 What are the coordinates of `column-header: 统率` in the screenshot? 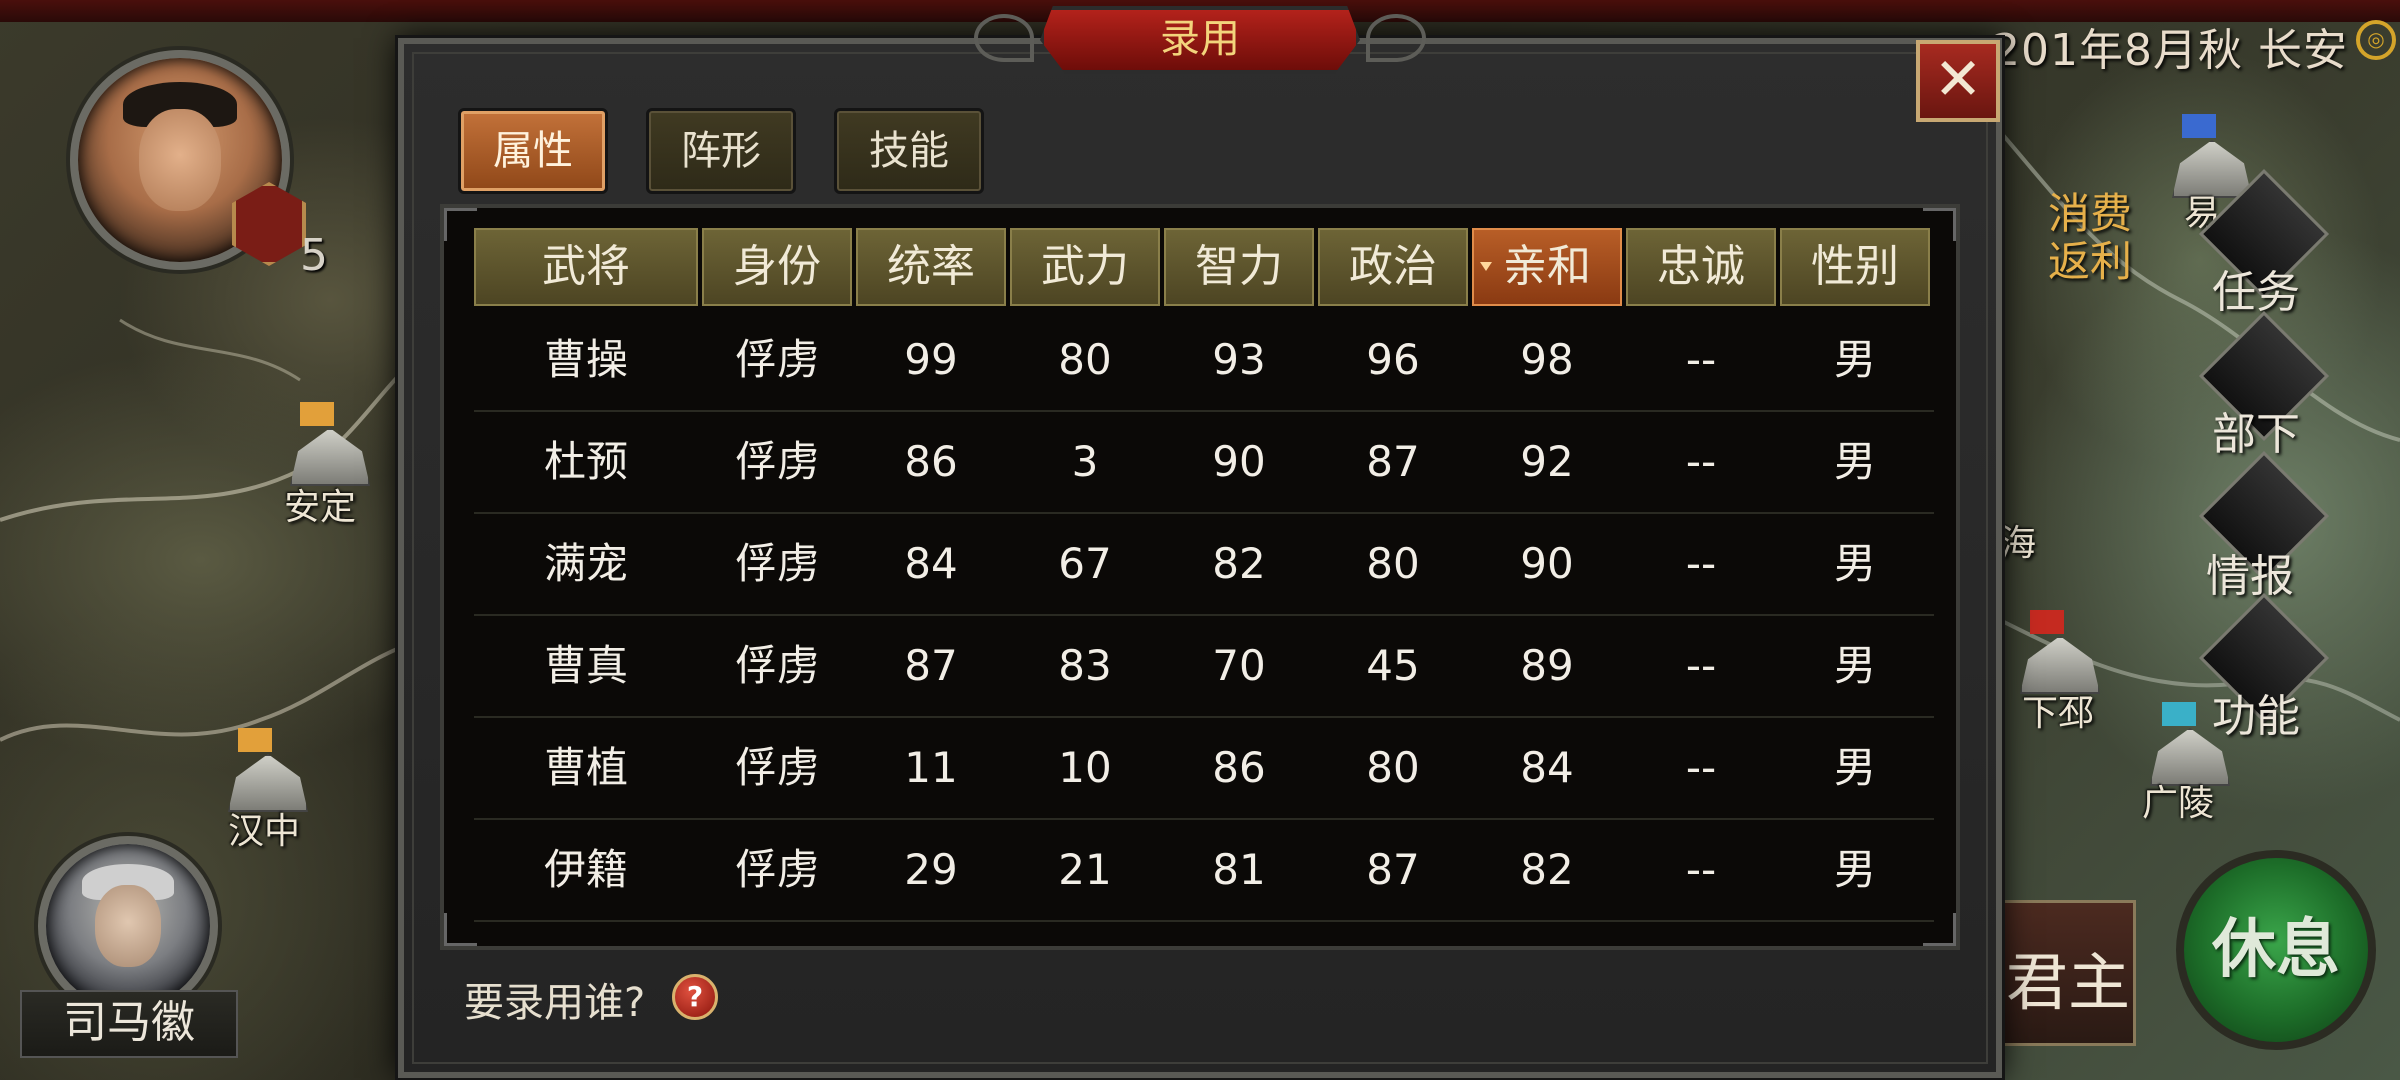 It's located at (931, 267).